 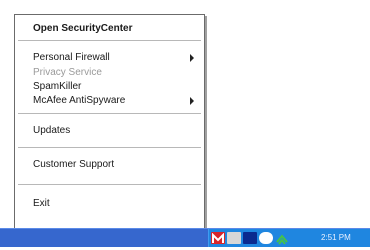 What do you see at coordinates (218, 238) in the screenshot?
I see `mcafee-m-icon` at bounding box center [218, 238].